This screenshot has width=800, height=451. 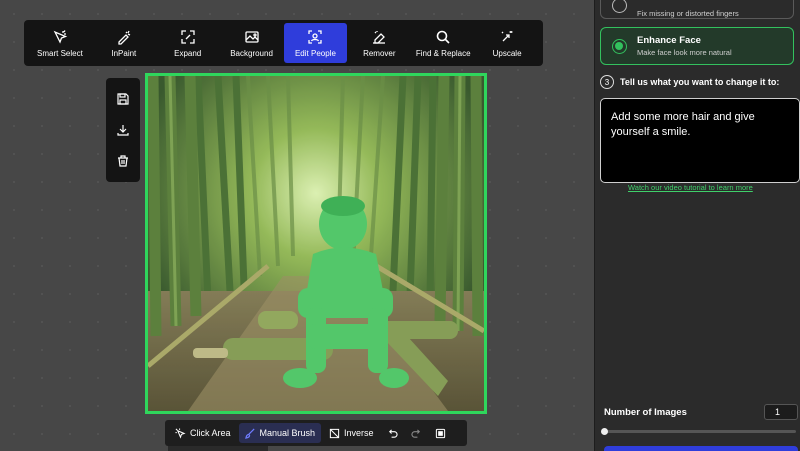 I want to click on search-icon, so click(x=443, y=37).